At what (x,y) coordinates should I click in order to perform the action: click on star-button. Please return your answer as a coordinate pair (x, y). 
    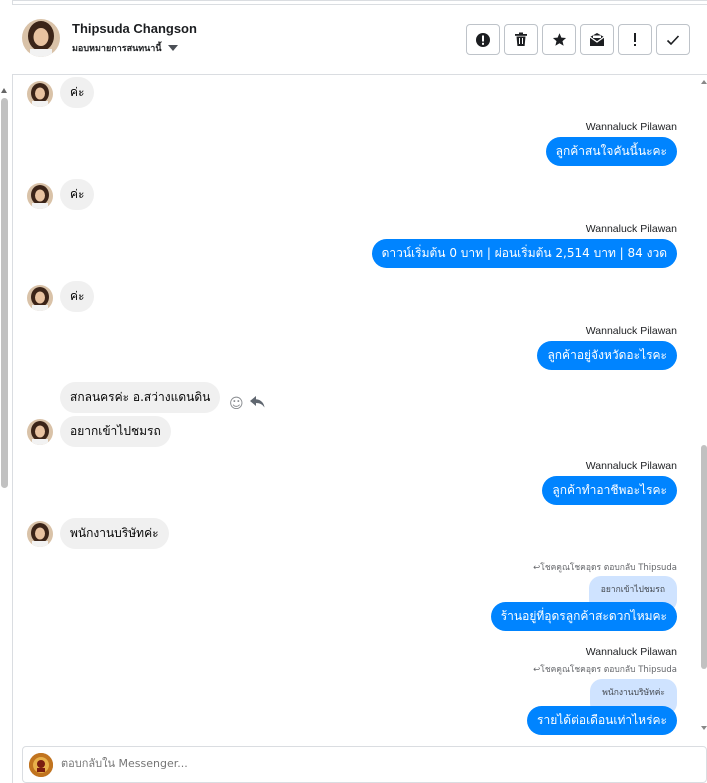
    Looking at the image, I should click on (559, 39).